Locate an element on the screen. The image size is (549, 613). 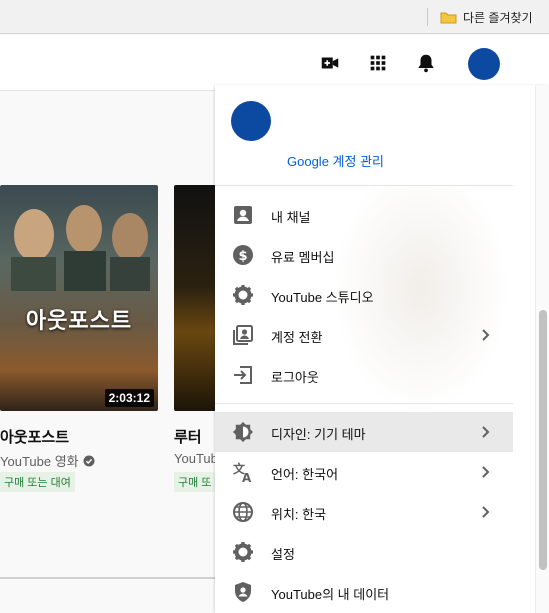
svg-text: A is located at coordinates (247, 477).